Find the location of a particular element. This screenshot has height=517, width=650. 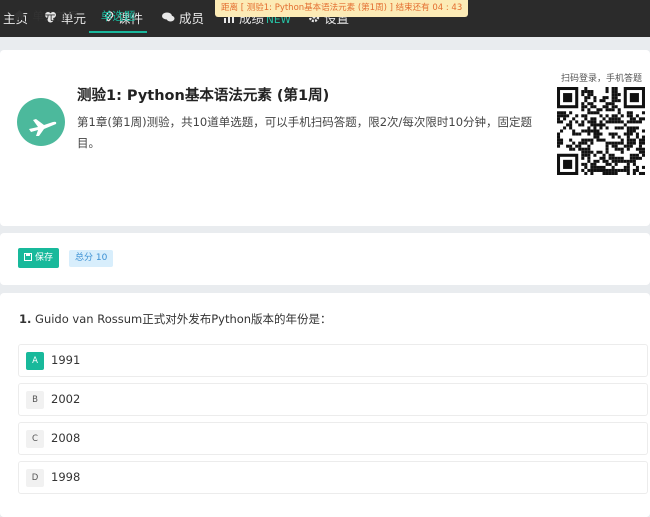

nav-item-label: 成员 is located at coordinates (192, 18).